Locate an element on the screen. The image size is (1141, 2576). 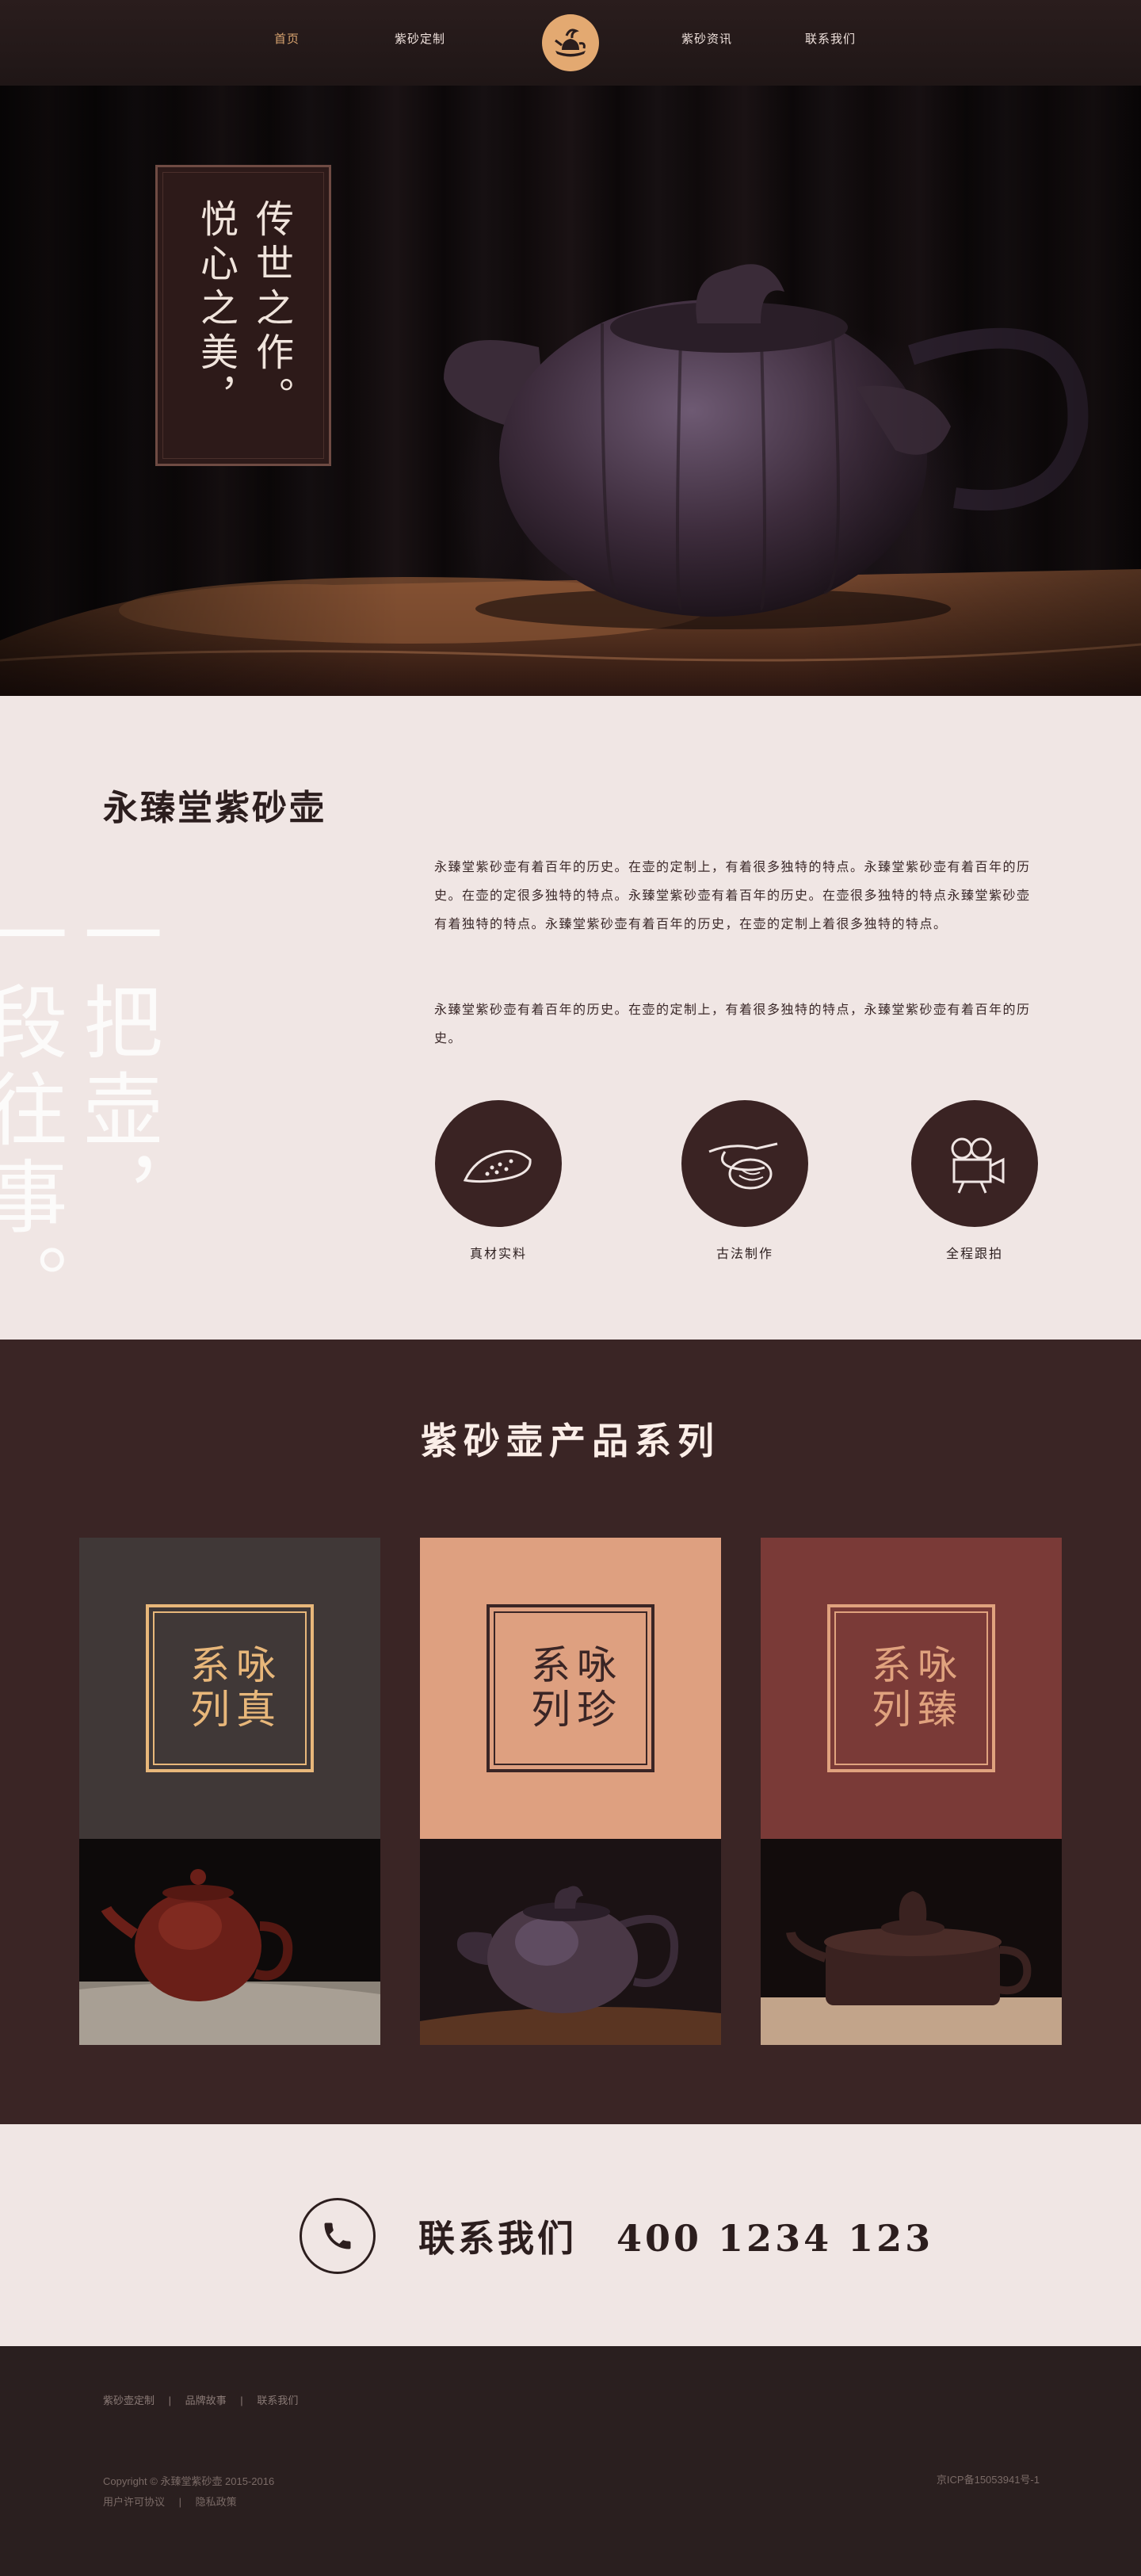
feature-label: 古法制作 is located at coordinates (744, 1253).